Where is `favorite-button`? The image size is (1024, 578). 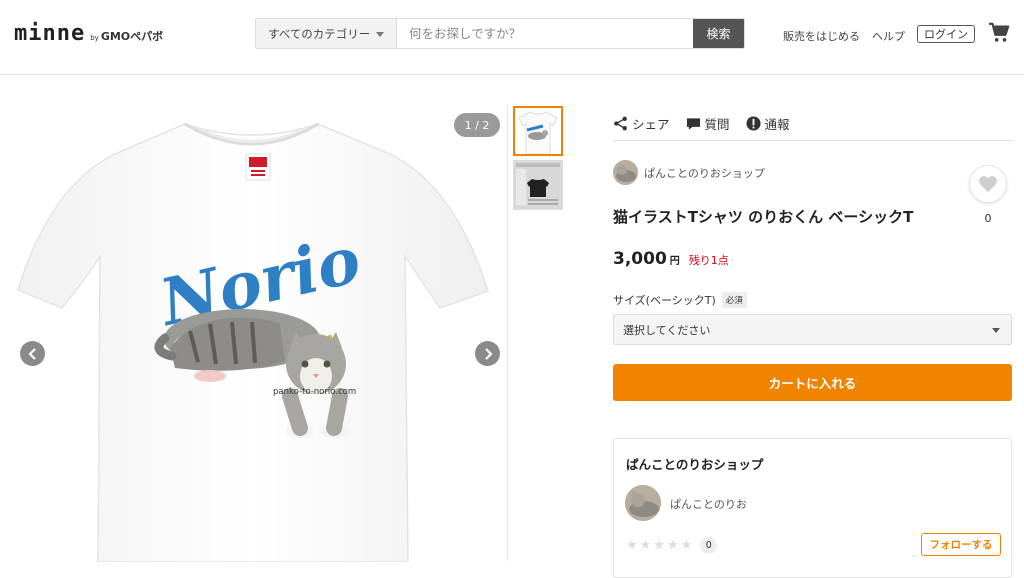 favorite-button is located at coordinates (988, 184).